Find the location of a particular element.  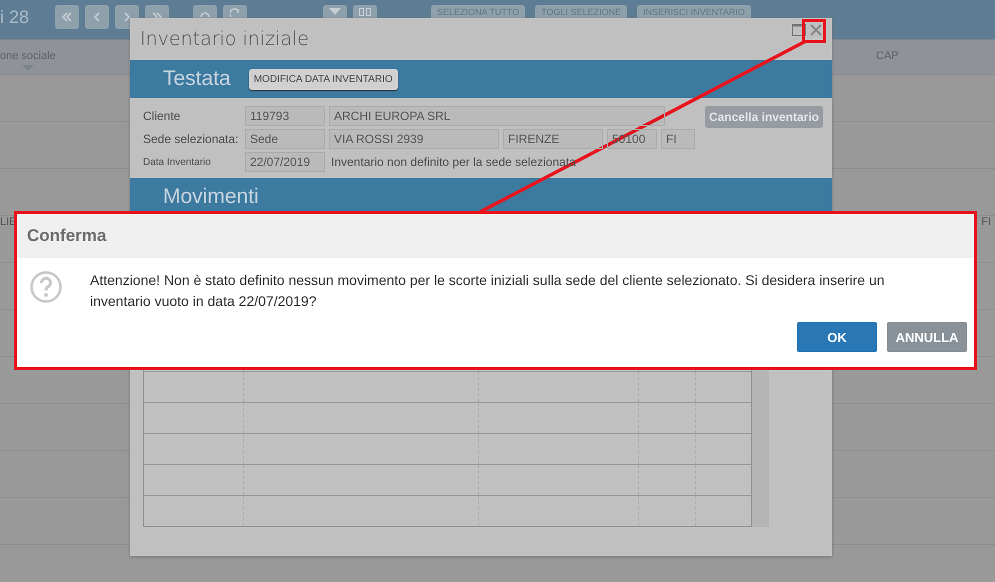

dialog-title: Conferma is located at coordinates (66, 236).